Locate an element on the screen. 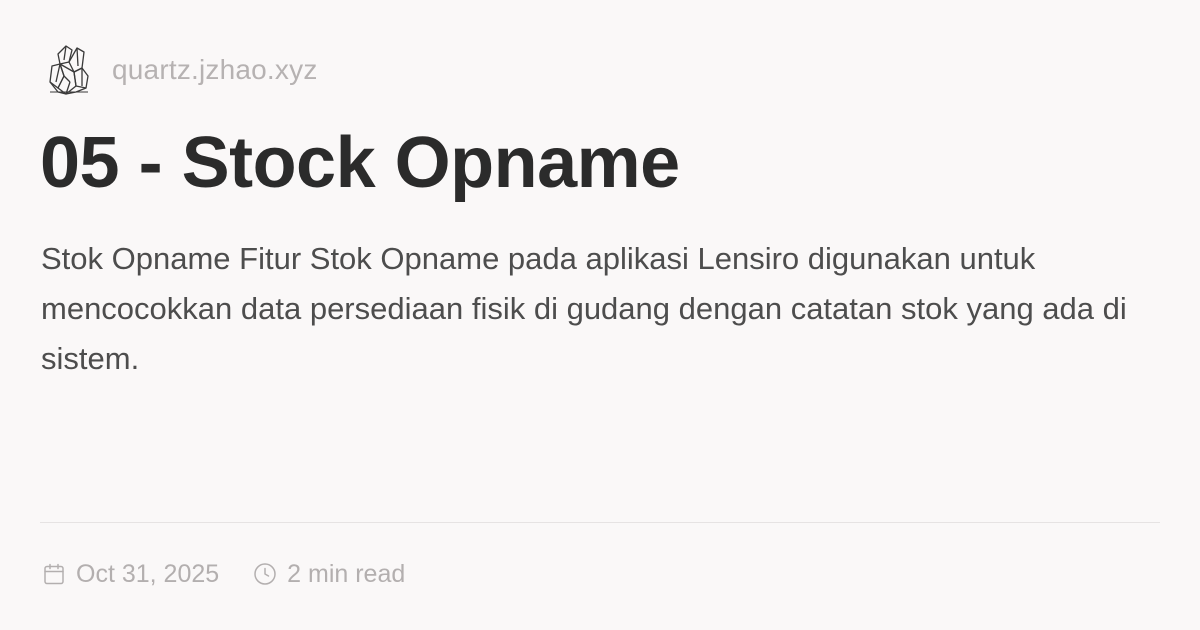 The image size is (1200, 630). clock-icon is located at coordinates (265, 574).